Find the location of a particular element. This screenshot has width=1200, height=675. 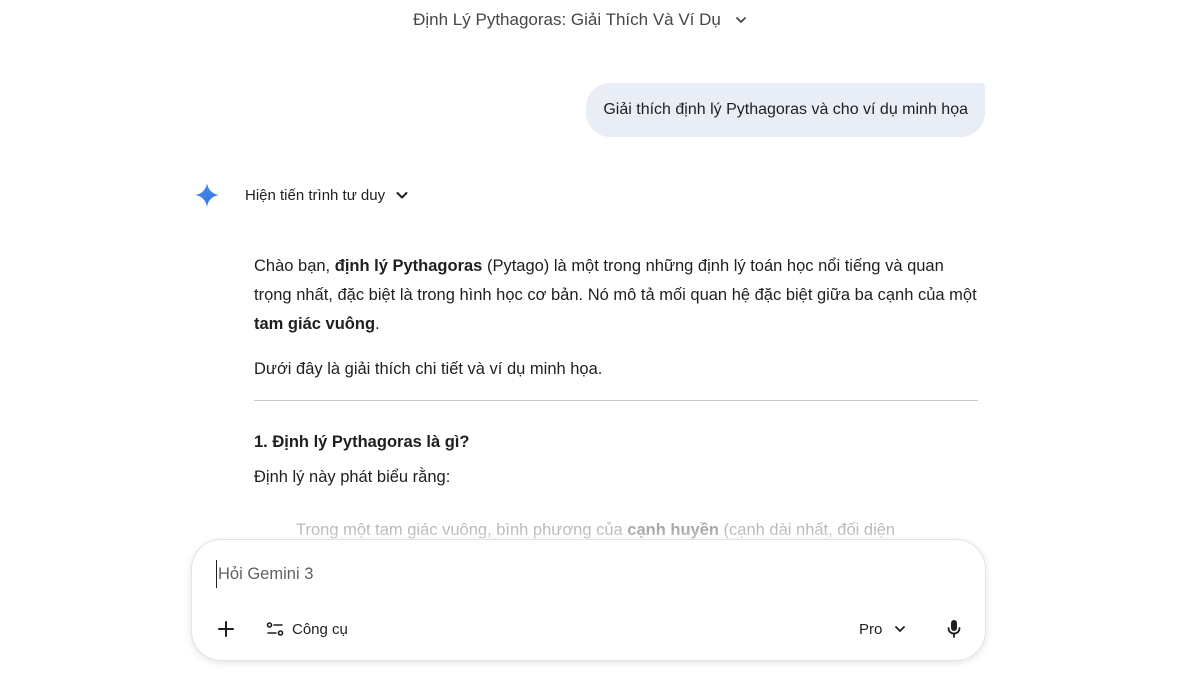

section-divider is located at coordinates (616, 400).